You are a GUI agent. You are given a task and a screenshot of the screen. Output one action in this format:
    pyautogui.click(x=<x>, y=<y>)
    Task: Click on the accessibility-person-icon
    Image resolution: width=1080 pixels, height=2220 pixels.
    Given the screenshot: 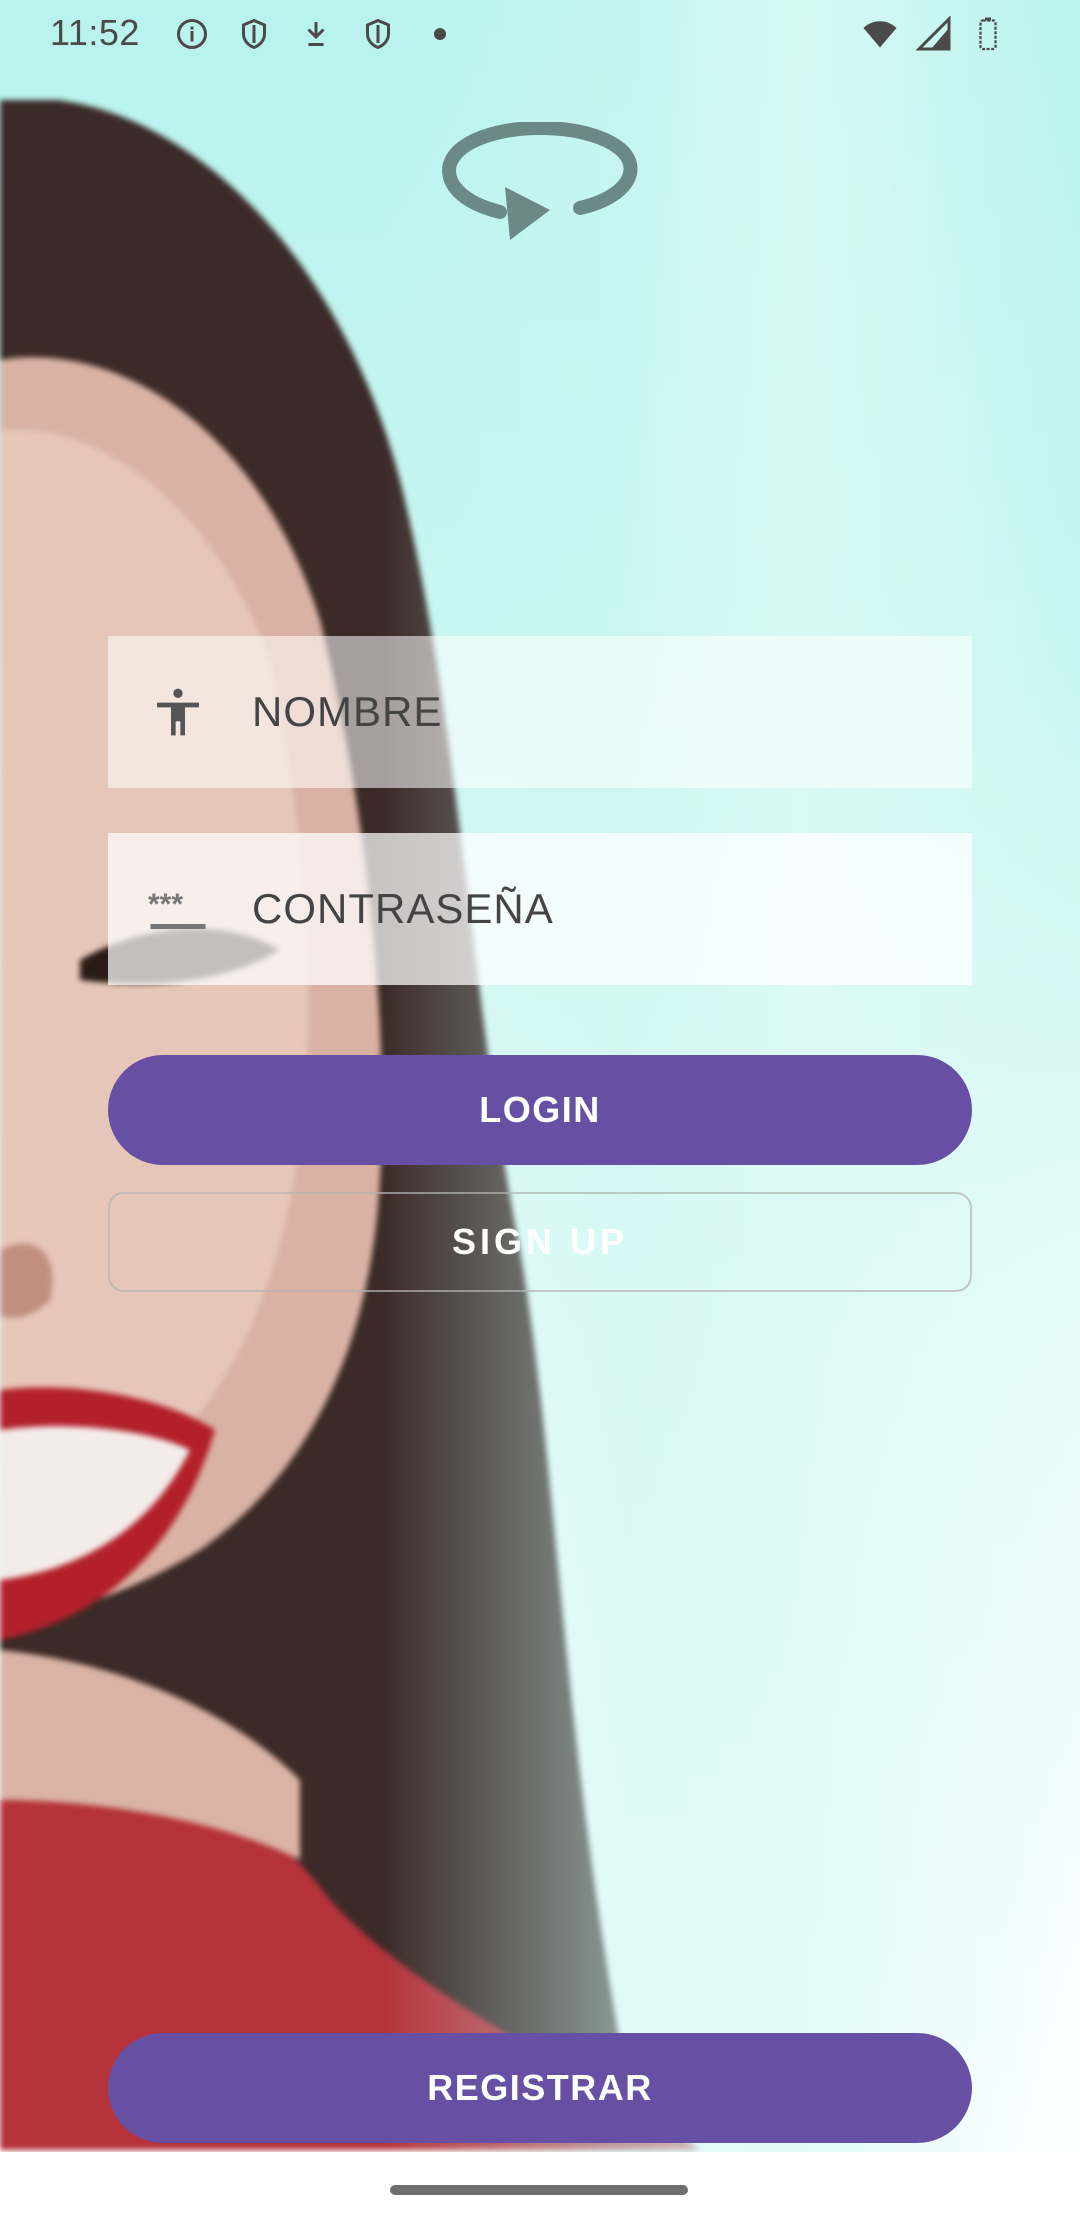 What is the action you would take?
    pyautogui.click(x=178, y=712)
    